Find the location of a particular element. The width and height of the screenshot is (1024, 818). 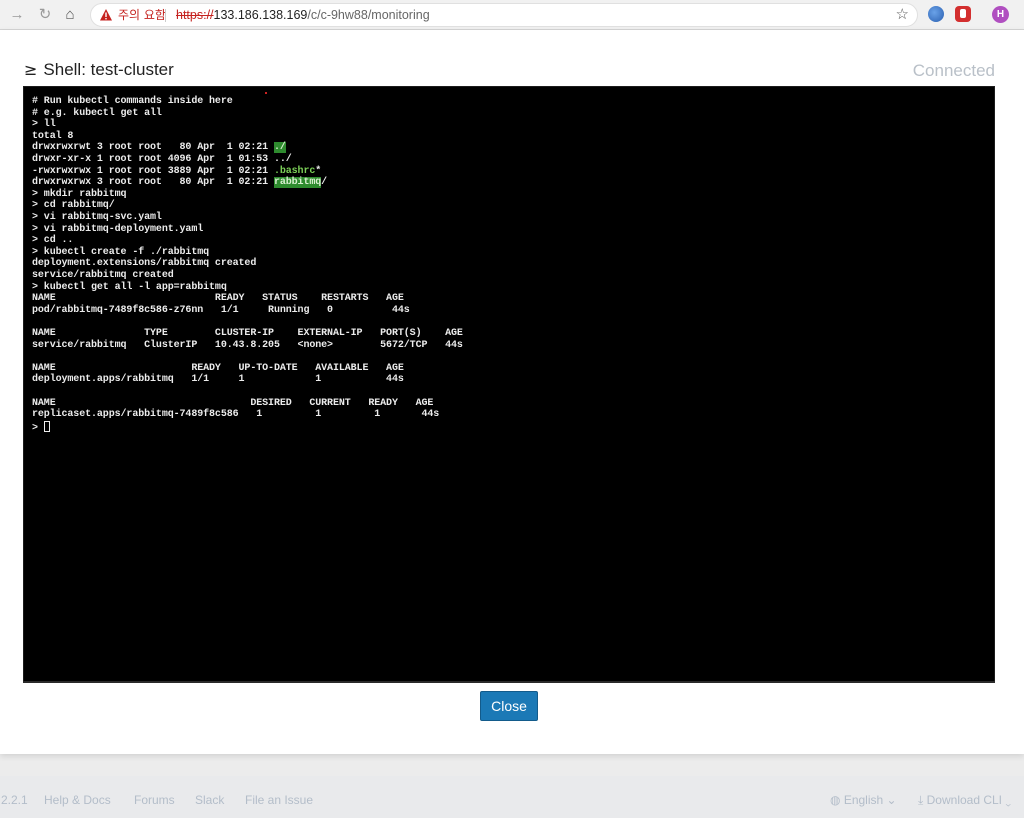

terminal-line: > cd .. is located at coordinates (53, 241).